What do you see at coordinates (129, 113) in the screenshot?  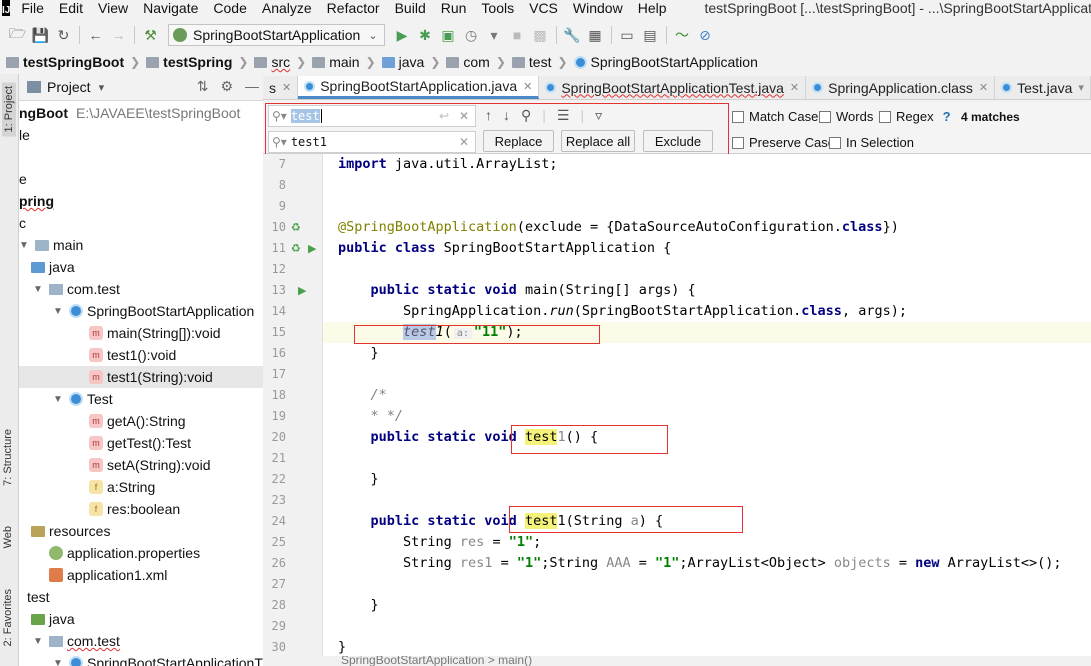 I see `tree-item-project-root: ngBoot E:\JAVAEE\testSpringBoot` at bounding box center [129, 113].